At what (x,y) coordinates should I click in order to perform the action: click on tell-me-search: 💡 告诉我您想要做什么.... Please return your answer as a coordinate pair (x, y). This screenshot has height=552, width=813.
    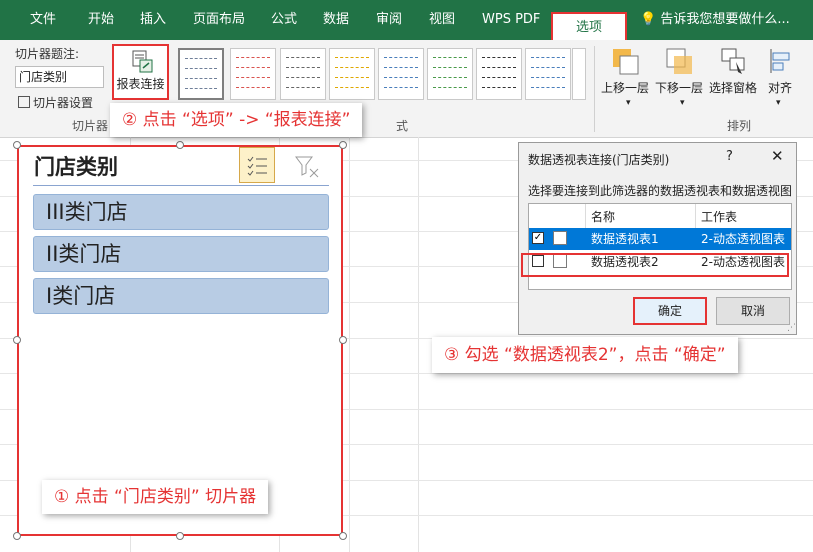
    Looking at the image, I should click on (715, 20).